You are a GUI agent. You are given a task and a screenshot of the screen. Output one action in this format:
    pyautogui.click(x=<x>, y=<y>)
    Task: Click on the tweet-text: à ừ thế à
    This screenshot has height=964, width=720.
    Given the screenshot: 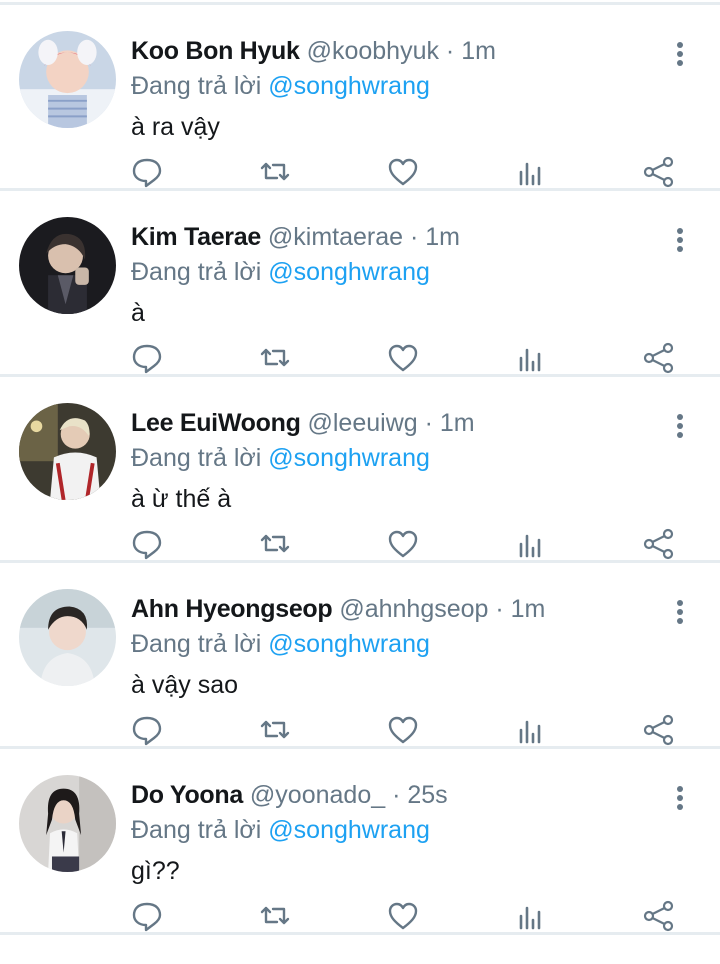 What is the action you would take?
    pyautogui.click(x=181, y=499)
    